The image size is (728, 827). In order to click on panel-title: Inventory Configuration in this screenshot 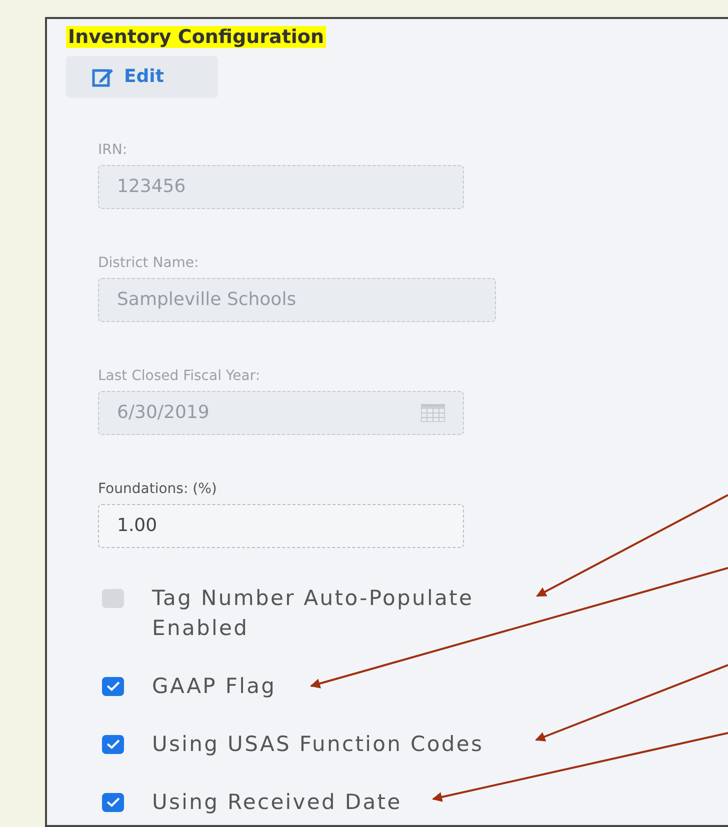, I will do `click(196, 37)`.